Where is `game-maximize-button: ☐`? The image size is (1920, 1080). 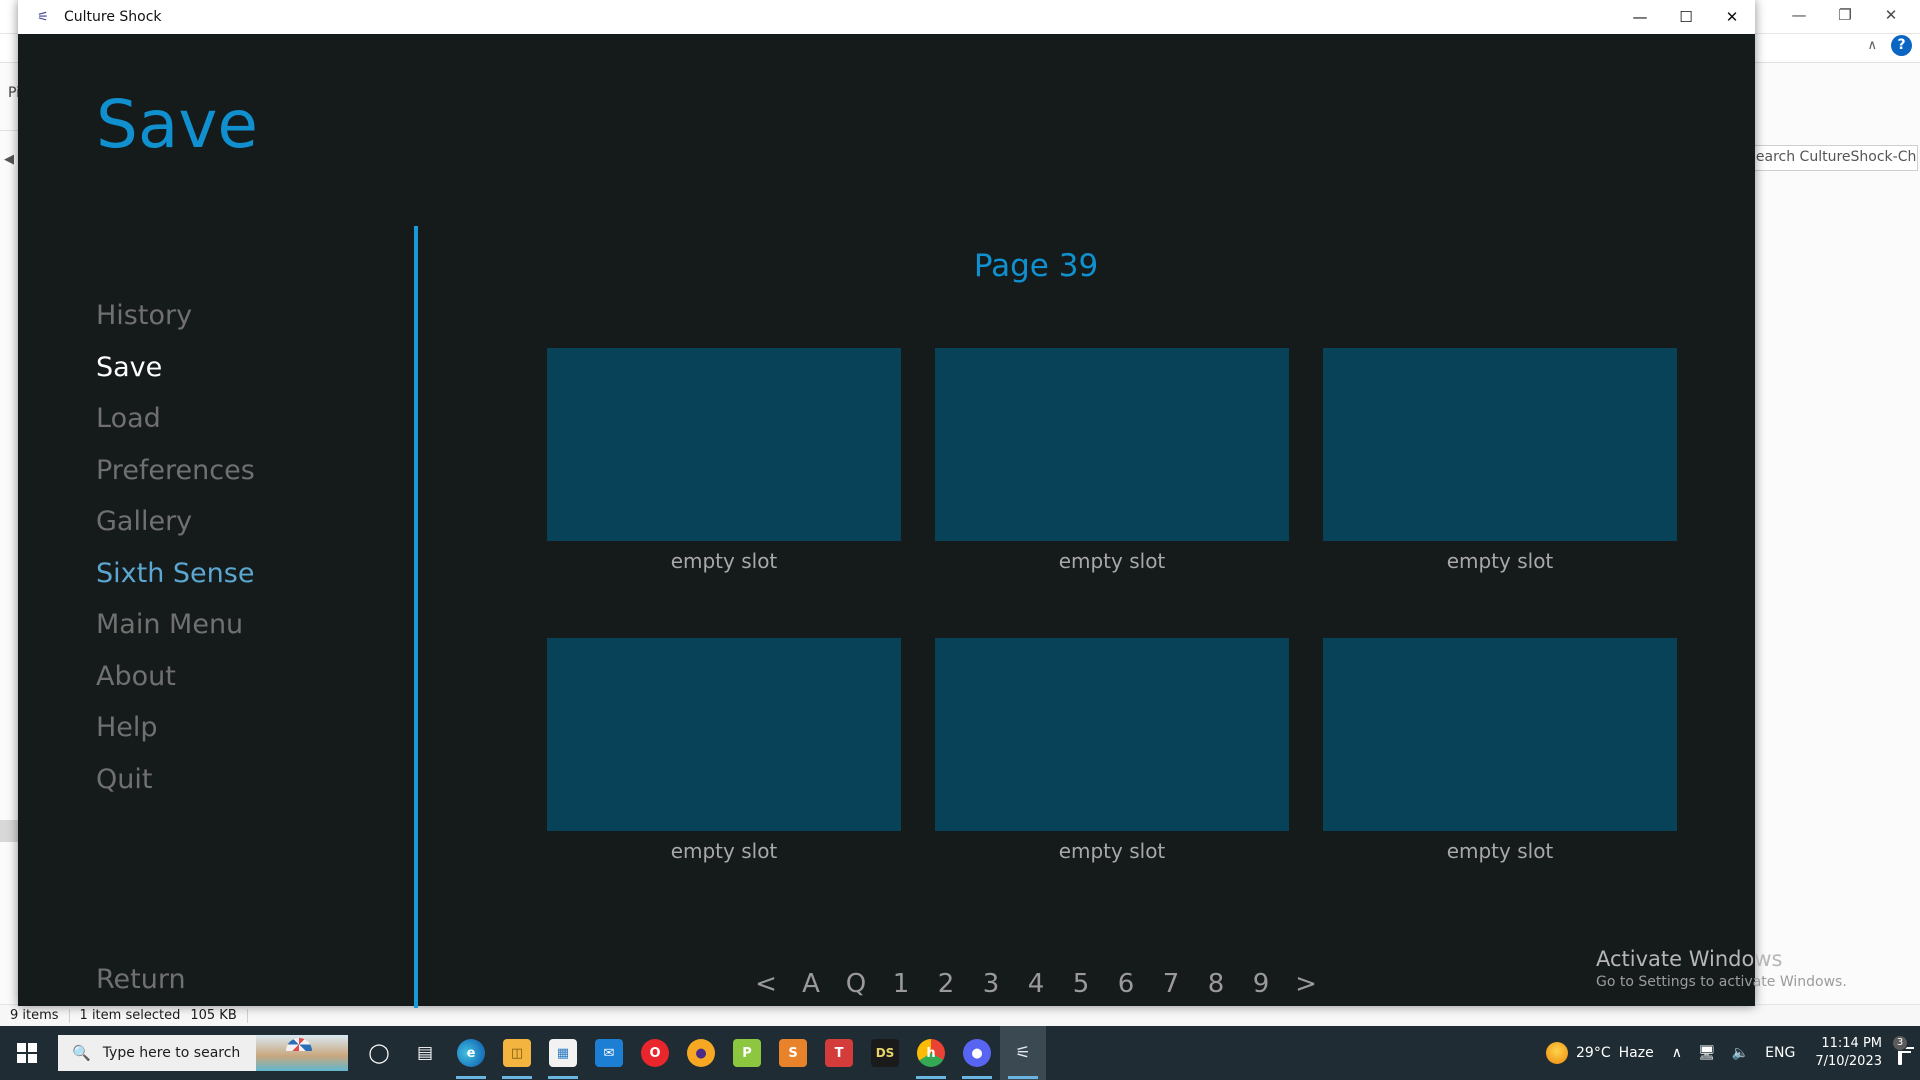 game-maximize-button: ☐ is located at coordinates (1686, 17).